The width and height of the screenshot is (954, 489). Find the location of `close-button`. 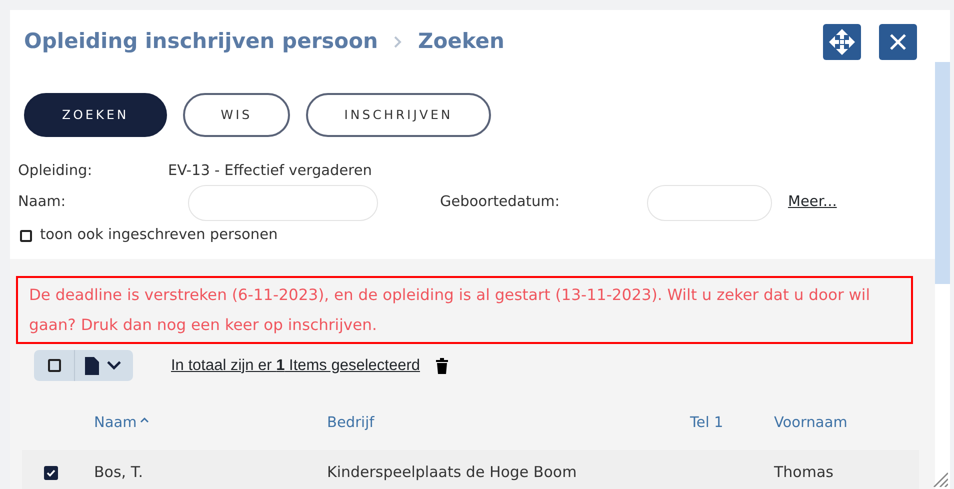

close-button is located at coordinates (898, 42).